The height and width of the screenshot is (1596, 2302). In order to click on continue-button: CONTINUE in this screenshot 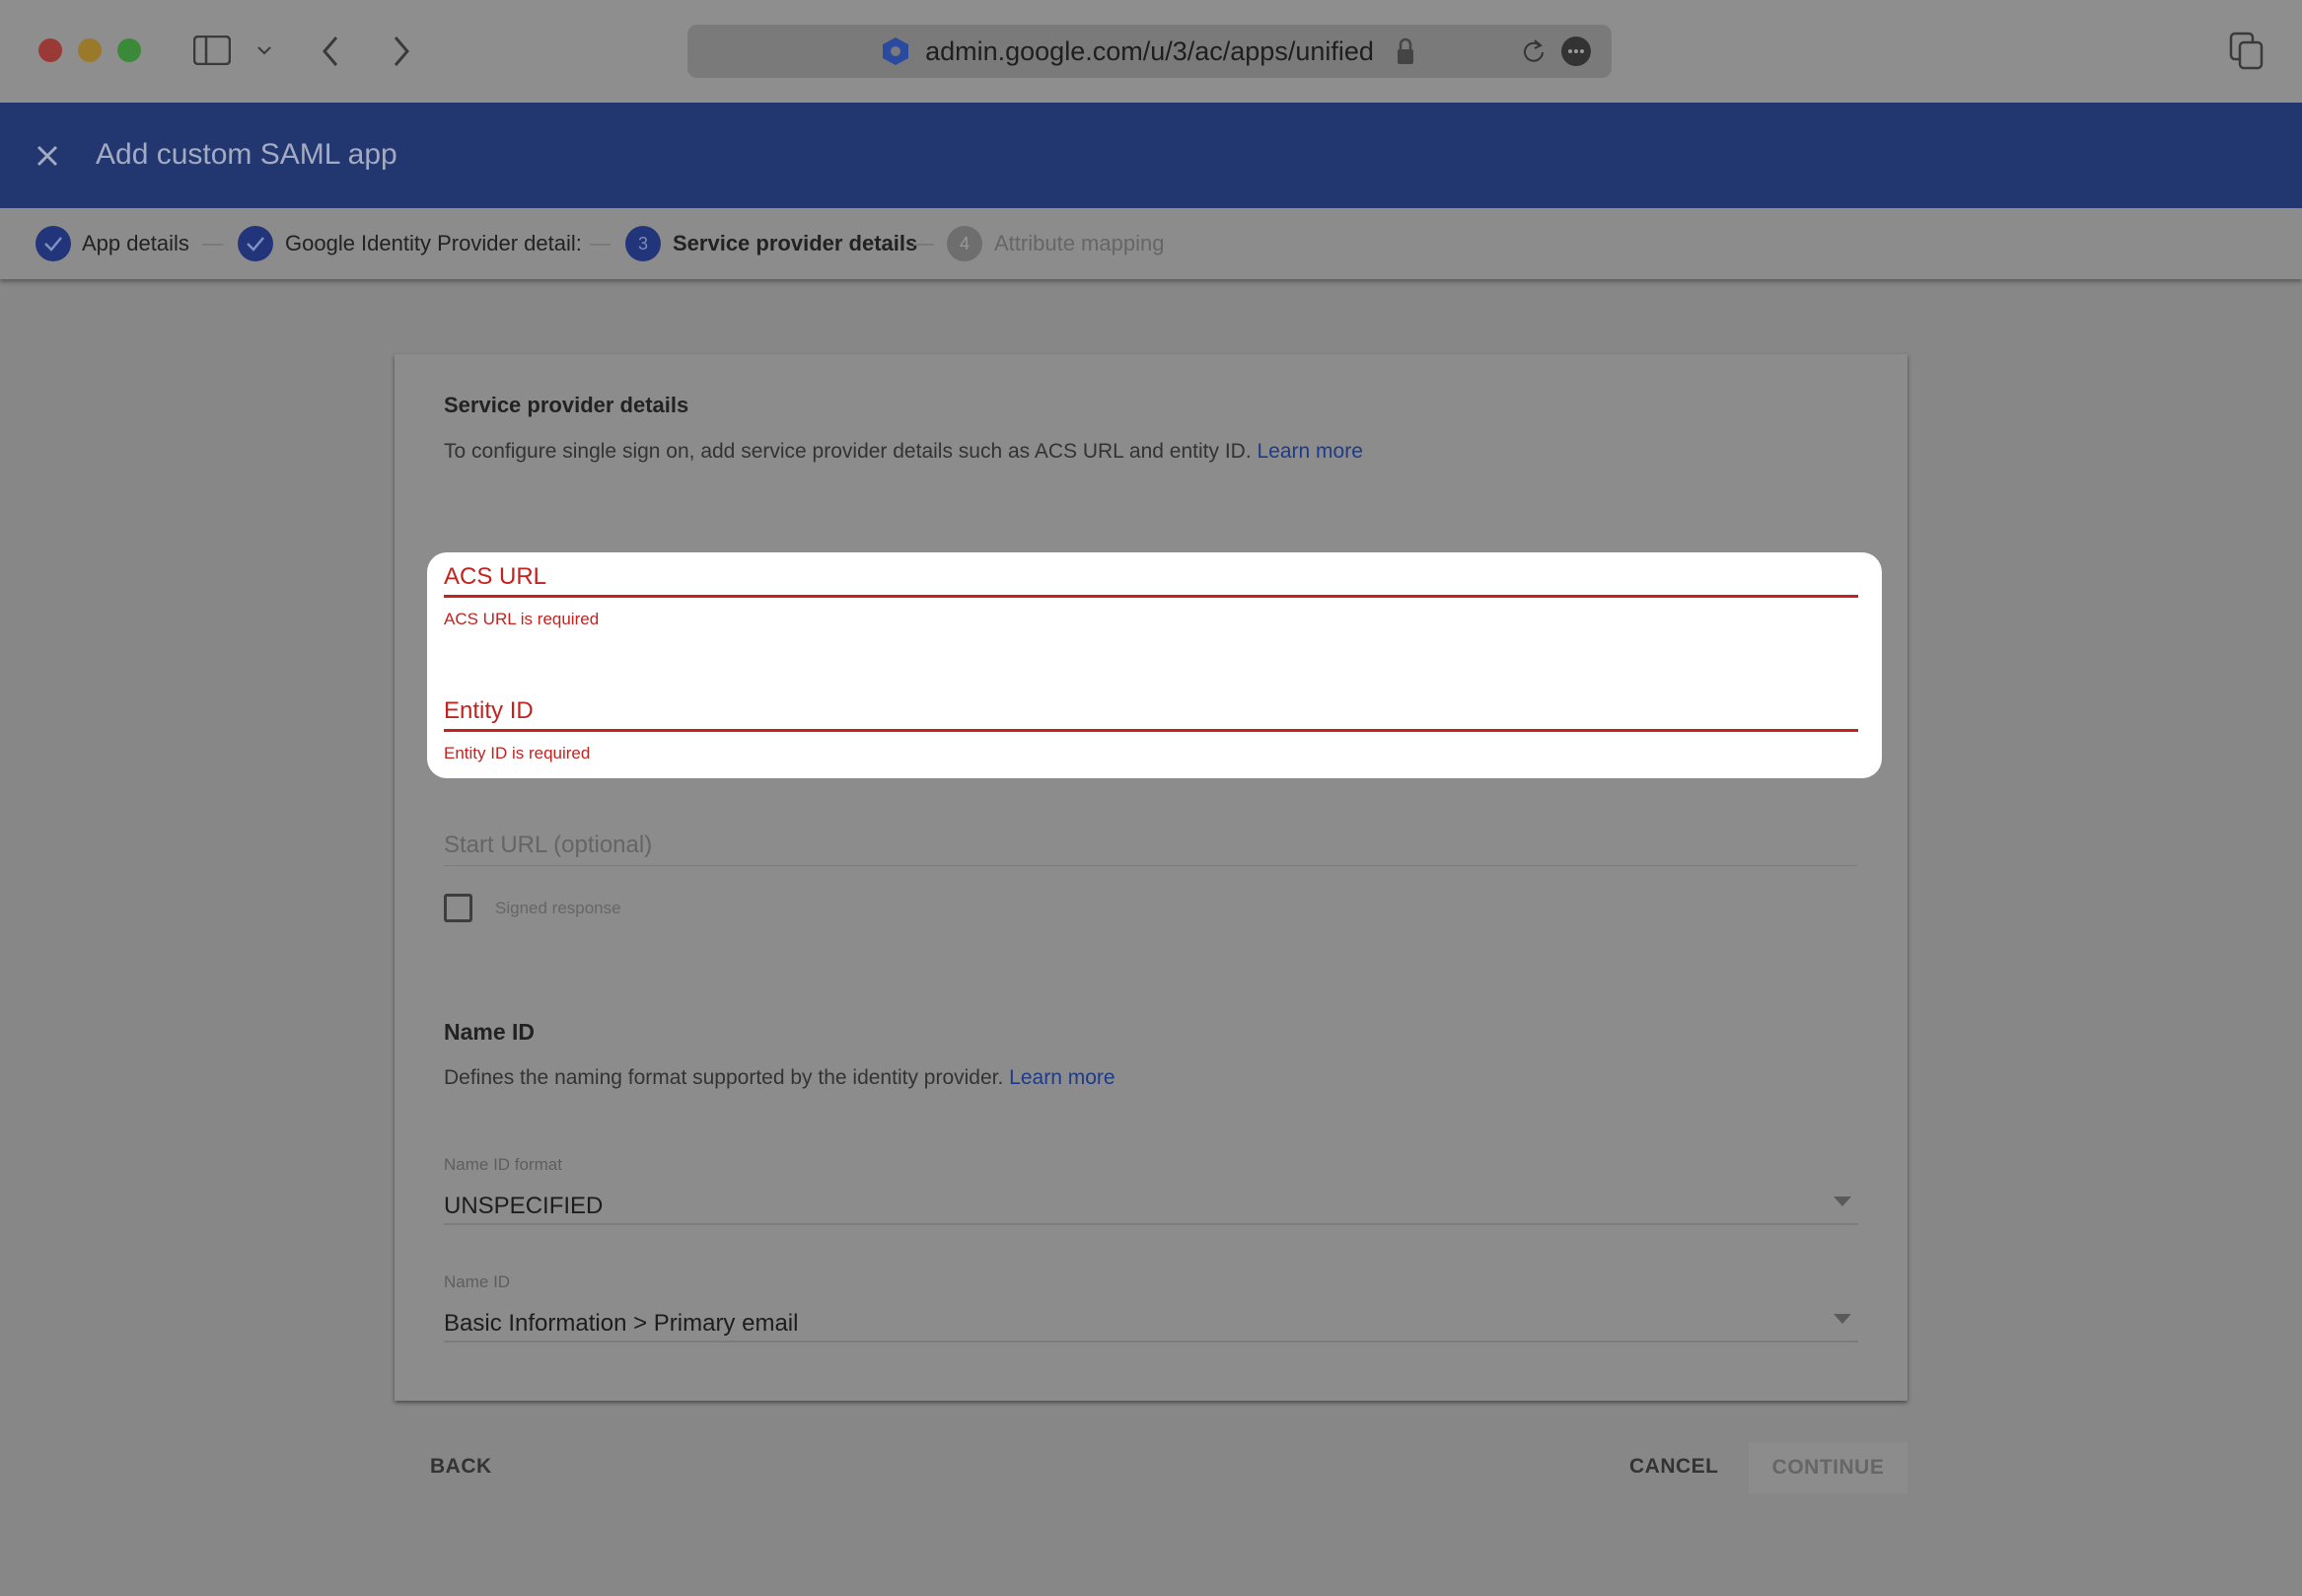, I will do `click(1828, 1467)`.